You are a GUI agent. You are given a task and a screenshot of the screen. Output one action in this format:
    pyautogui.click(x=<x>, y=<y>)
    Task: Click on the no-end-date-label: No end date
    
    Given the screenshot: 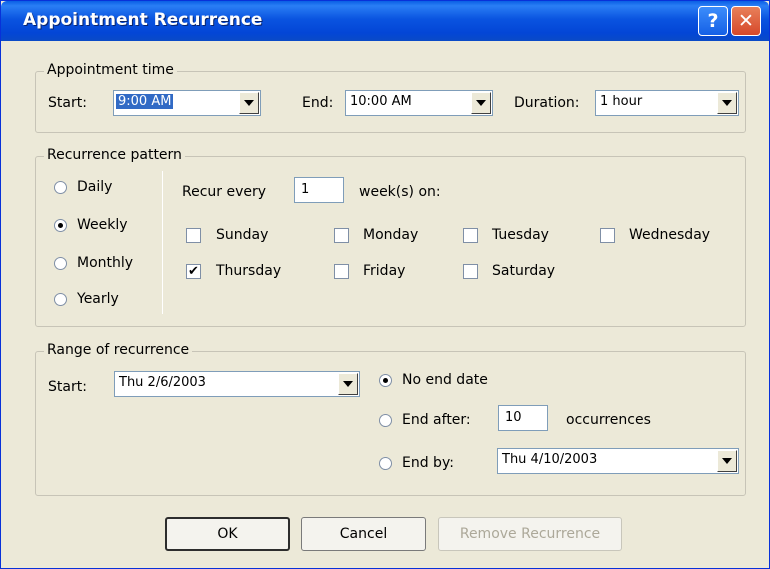 What is the action you would take?
    pyautogui.click(x=445, y=380)
    